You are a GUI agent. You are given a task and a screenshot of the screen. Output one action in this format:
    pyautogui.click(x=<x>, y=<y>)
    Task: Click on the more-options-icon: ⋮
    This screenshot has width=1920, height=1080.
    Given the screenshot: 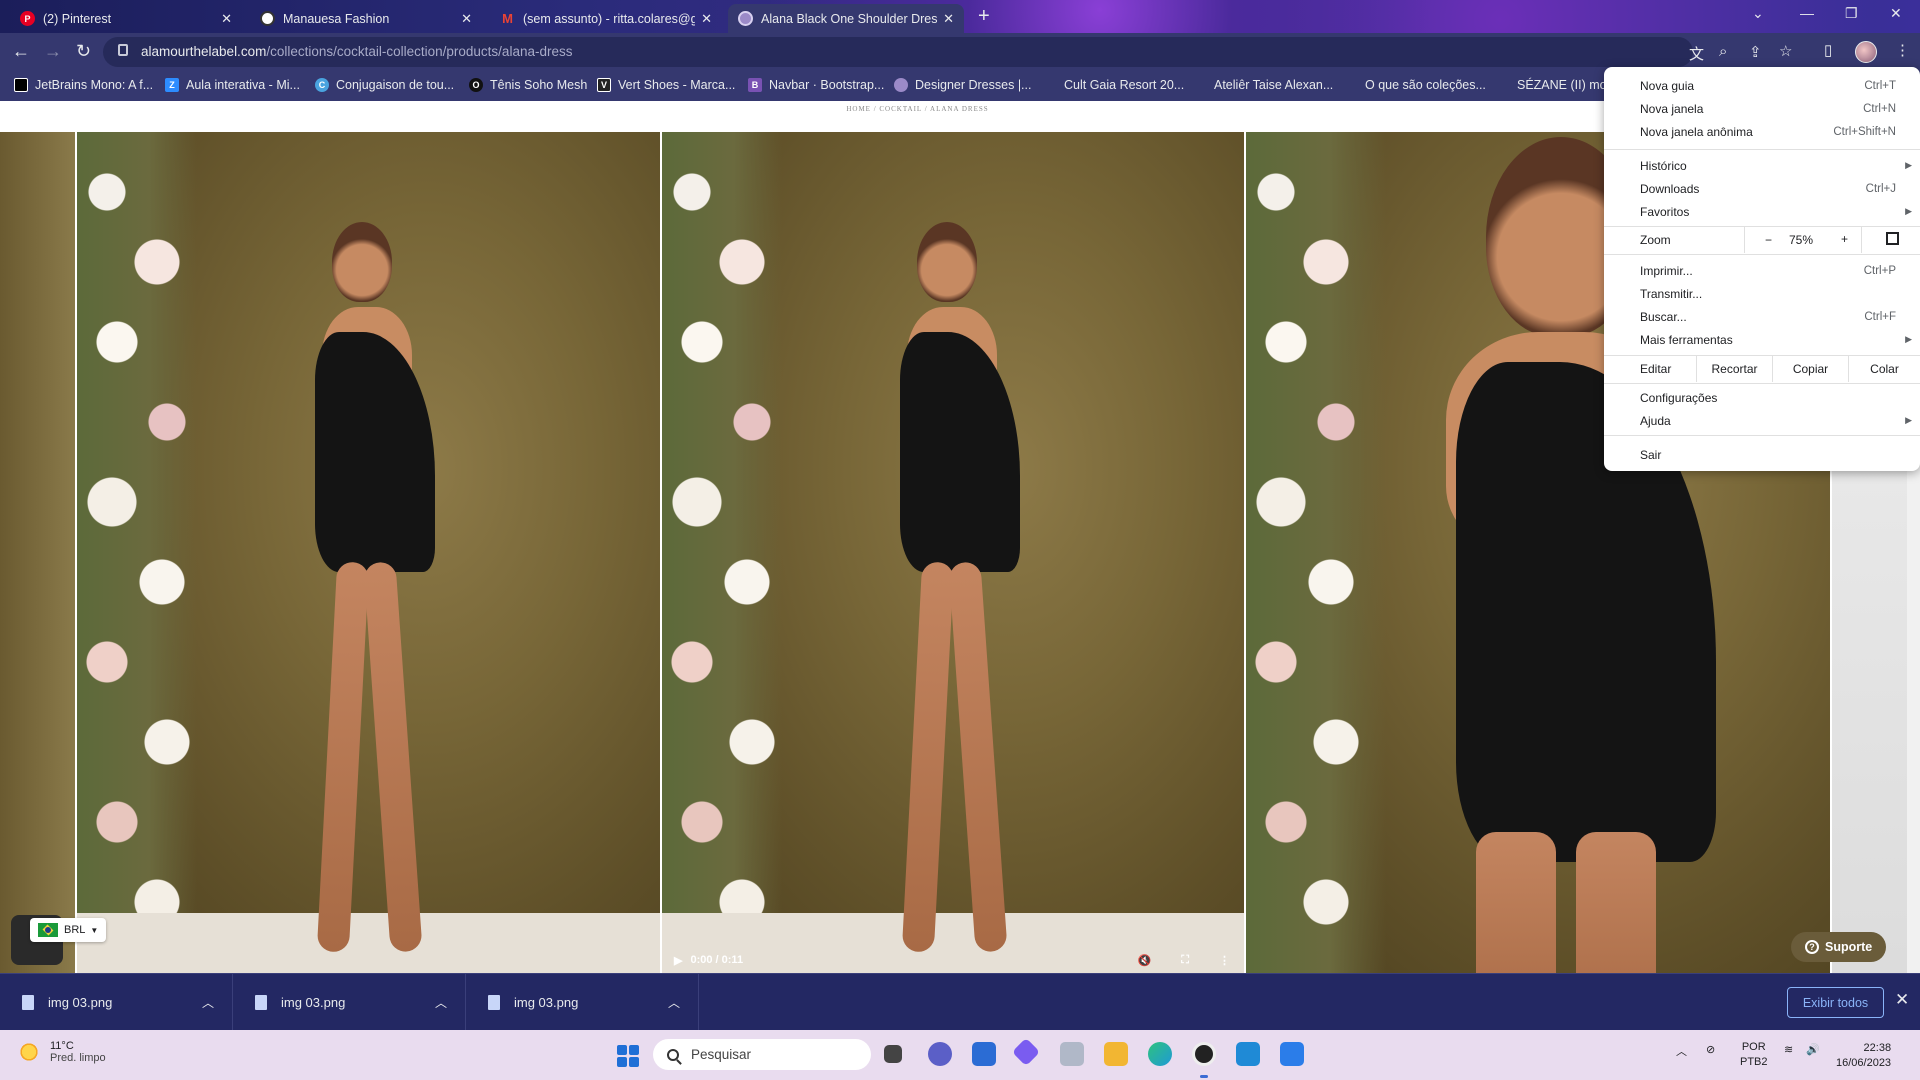 What is the action you would take?
    pyautogui.click(x=1224, y=960)
    